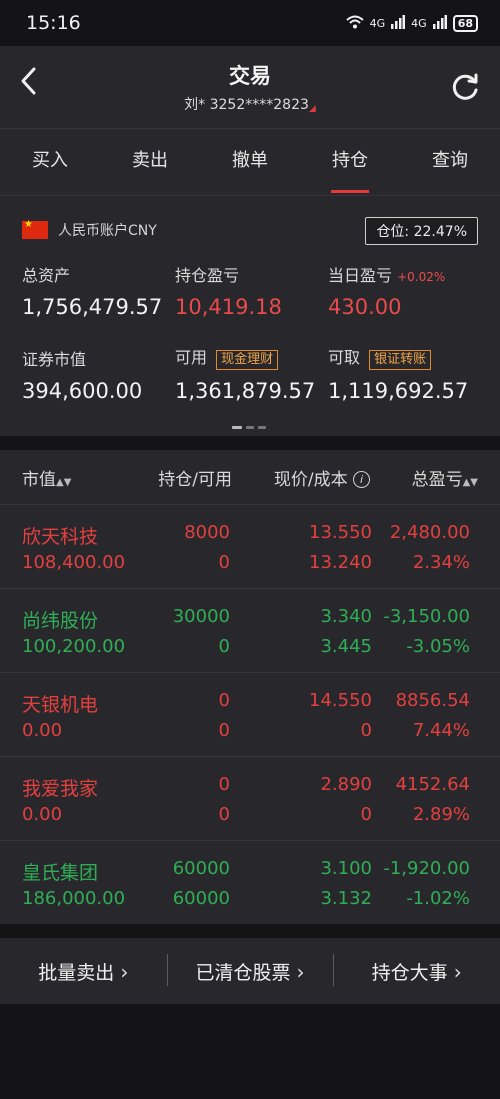  What do you see at coordinates (246, 105) in the screenshot?
I see `account-id: 刘* 3252****2823` at bounding box center [246, 105].